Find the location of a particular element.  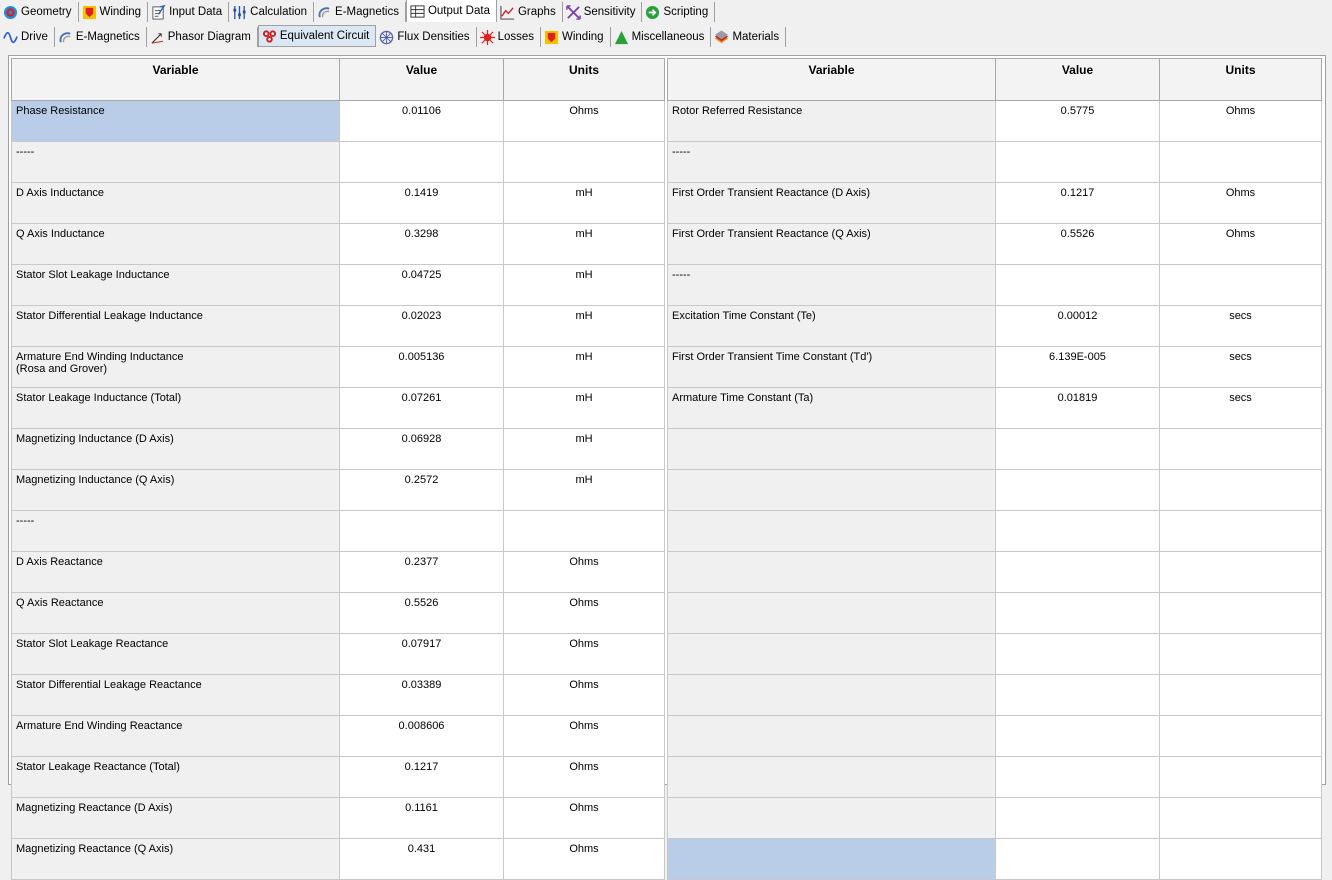

value-cell: 0.431 is located at coordinates (421, 859).